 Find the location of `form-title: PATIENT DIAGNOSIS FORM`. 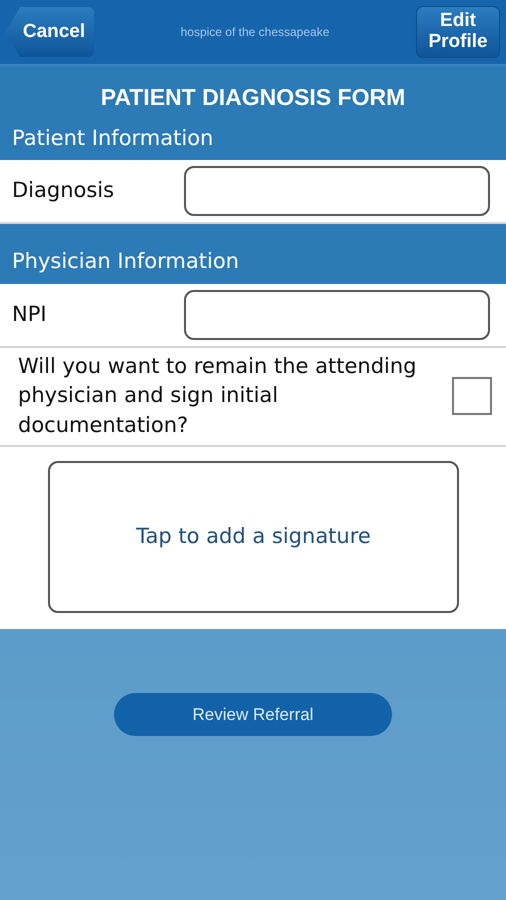

form-title: PATIENT DIAGNOSIS FORM is located at coordinates (253, 92).